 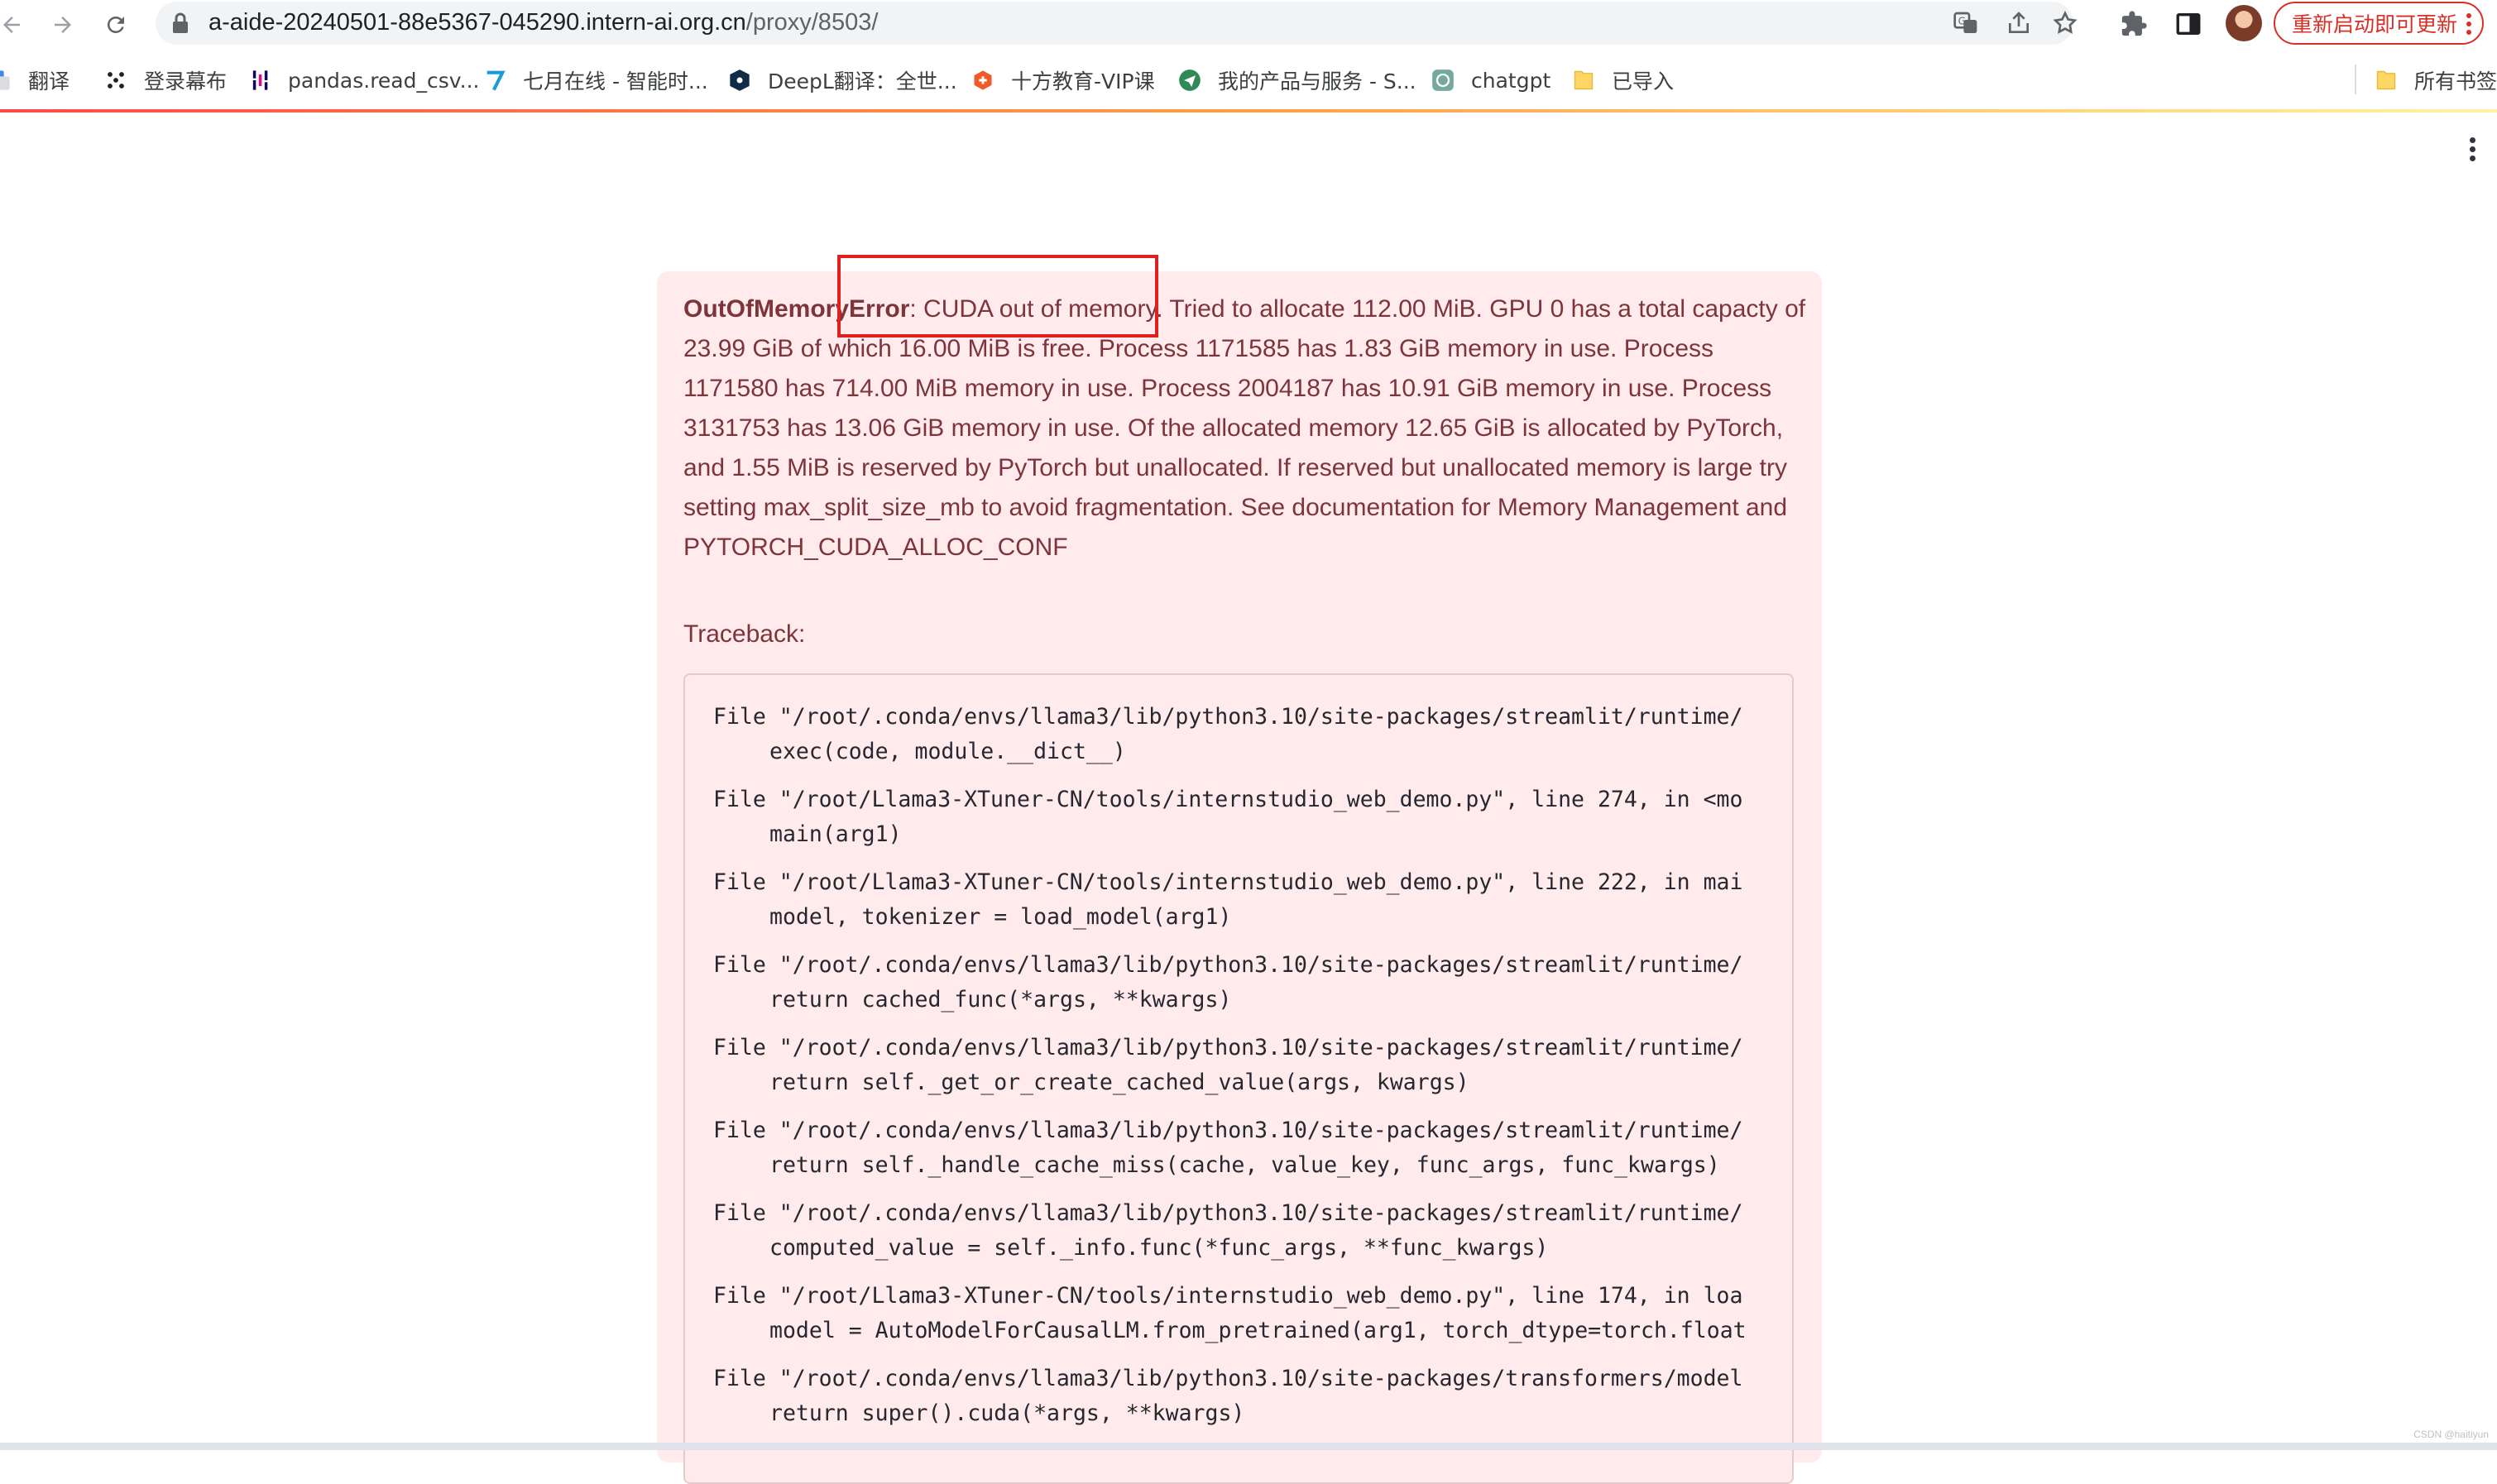 I want to click on openai-icon, so click(x=1443, y=80).